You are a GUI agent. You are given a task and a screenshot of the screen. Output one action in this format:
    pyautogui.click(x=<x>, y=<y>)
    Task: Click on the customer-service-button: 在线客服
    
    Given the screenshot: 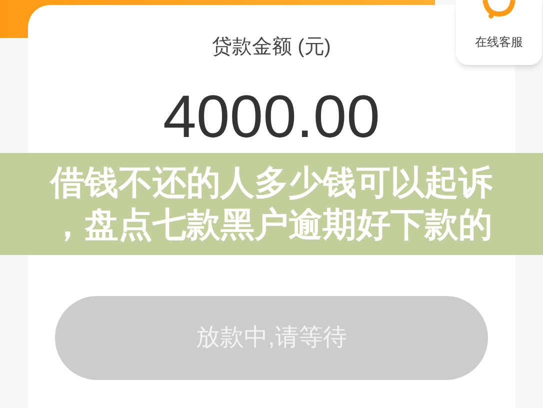 What is the action you would take?
    pyautogui.click(x=499, y=32)
    